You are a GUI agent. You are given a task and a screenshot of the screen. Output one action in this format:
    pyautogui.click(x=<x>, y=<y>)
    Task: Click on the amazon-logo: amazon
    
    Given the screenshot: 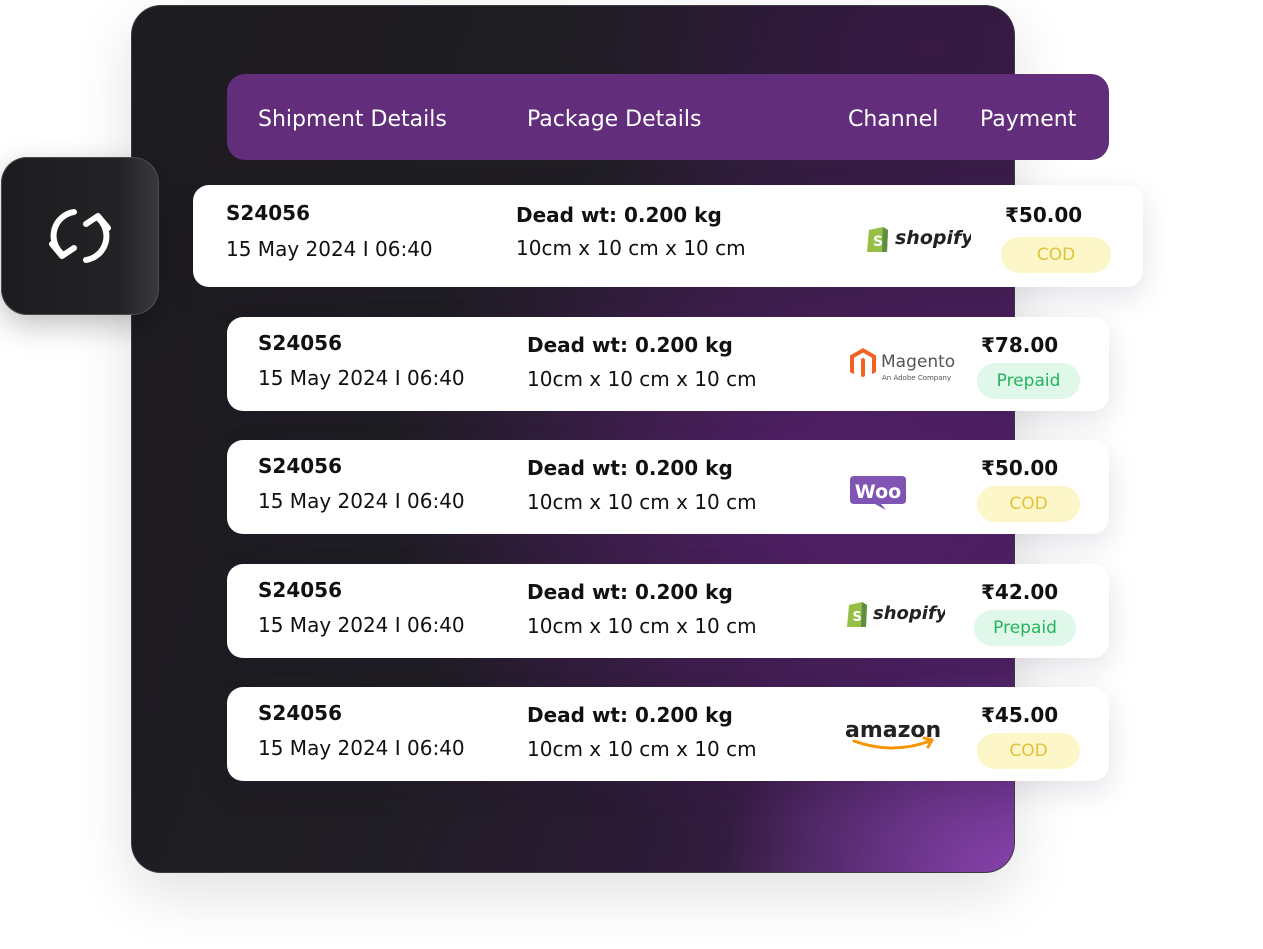 What is the action you would take?
    pyautogui.click(x=894, y=735)
    